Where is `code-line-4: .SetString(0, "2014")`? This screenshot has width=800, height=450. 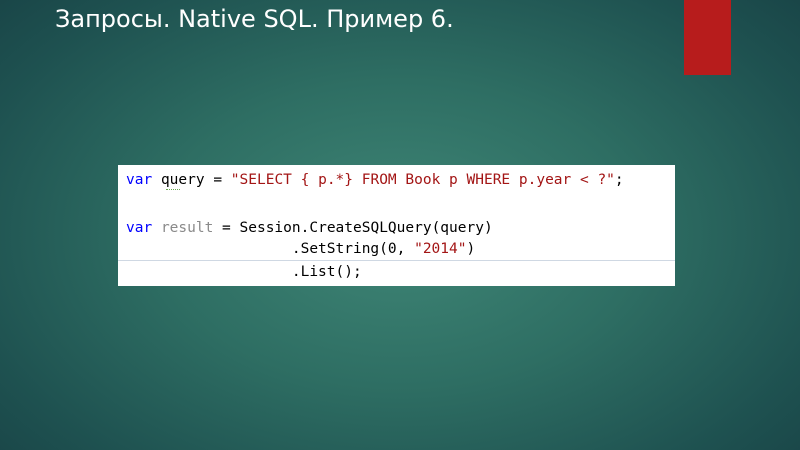 code-line-4: .SetString(0, "2014") is located at coordinates (300, 249).